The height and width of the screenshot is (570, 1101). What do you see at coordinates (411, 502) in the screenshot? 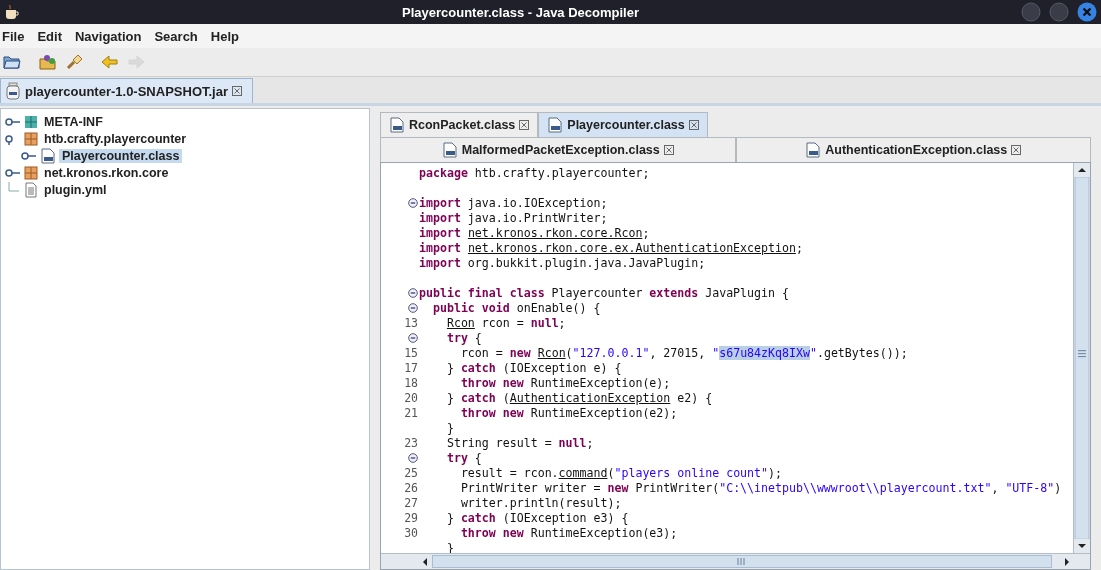
I see `line-number: 27` at bounding box center [411, 502].